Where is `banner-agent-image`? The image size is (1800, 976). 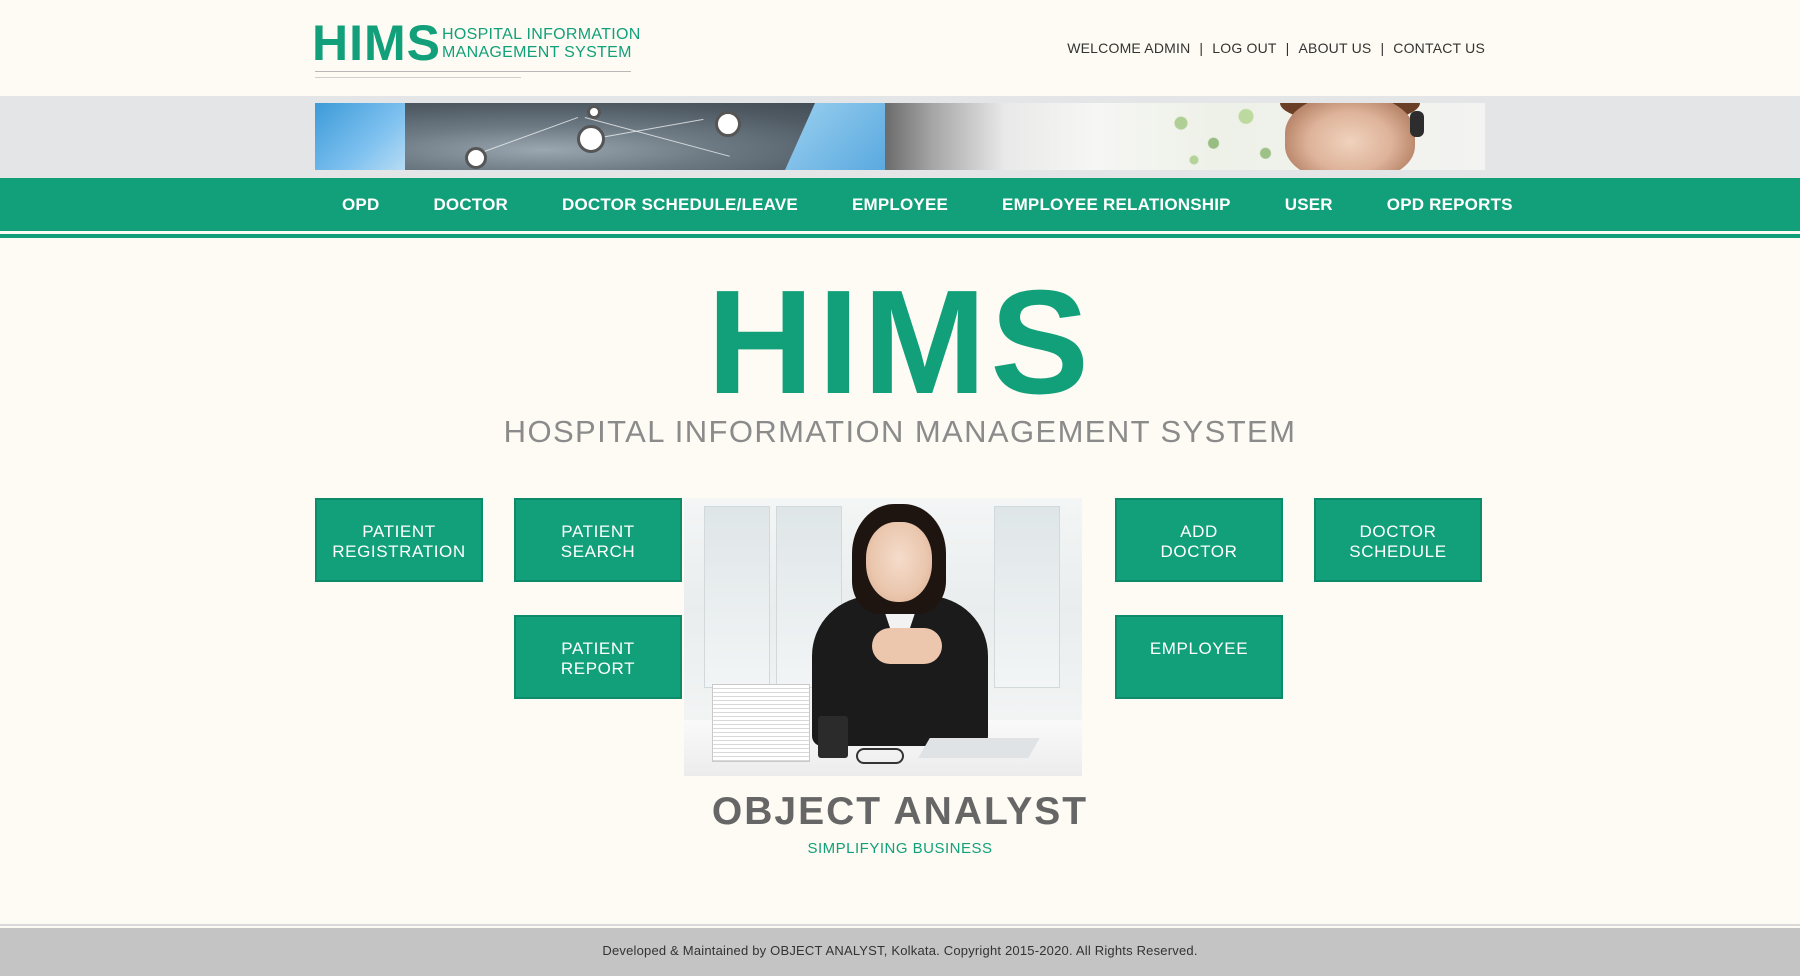 banner-agent-image is located at coordinates (1185, 136).